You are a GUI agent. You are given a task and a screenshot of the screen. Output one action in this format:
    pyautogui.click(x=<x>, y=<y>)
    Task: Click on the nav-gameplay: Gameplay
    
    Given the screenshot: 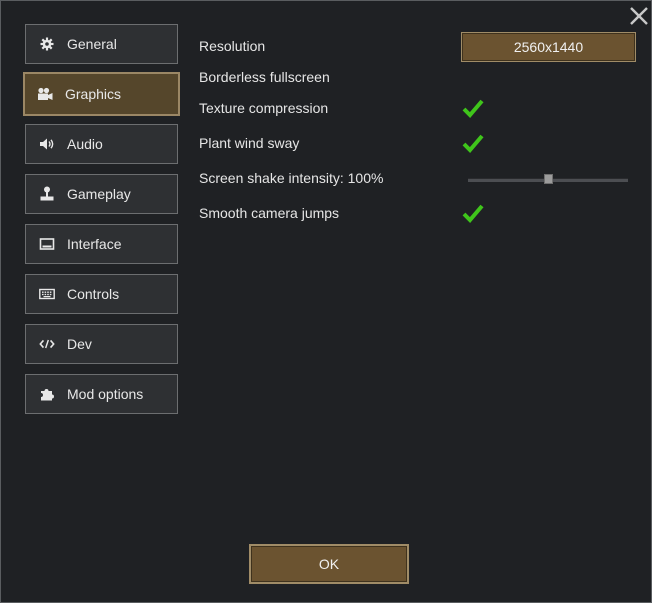 What is the action you would take?
    pyautogui.click(x=101, y=194)
    